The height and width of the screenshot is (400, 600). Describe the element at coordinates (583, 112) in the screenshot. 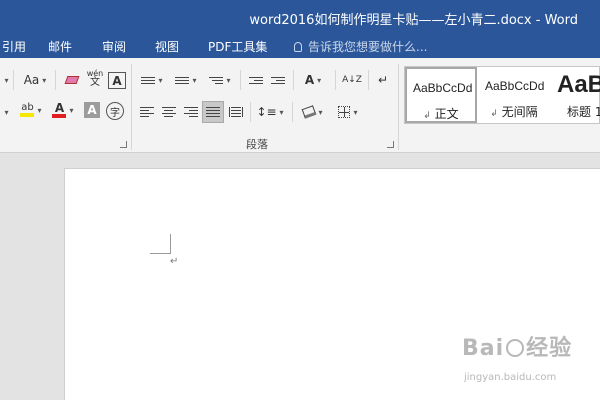

I see `style-name: 标题 1` at that location.